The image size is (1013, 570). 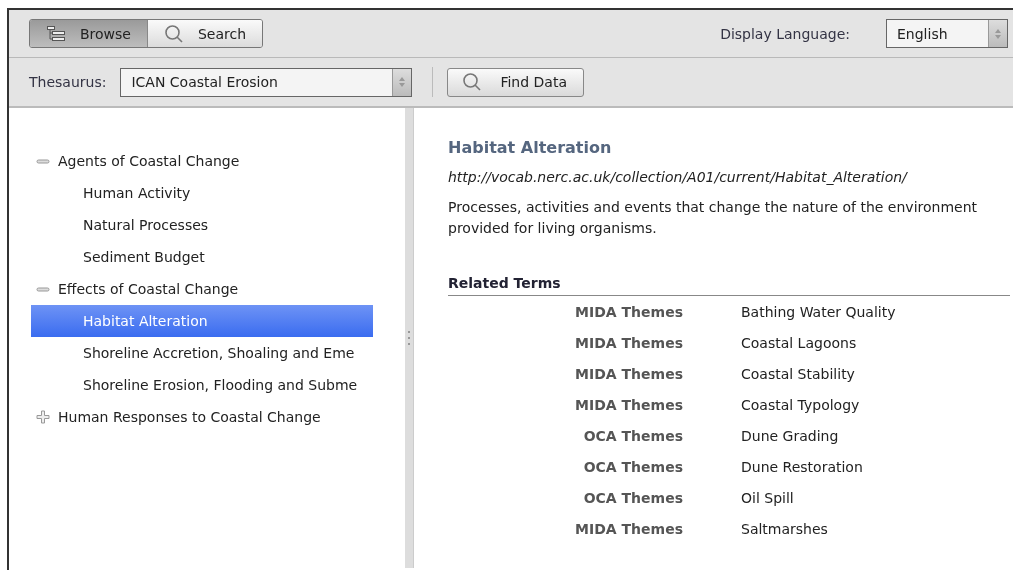 I want to click on thesaurus-label: Thesaurus:, so click(x=68, y=82).